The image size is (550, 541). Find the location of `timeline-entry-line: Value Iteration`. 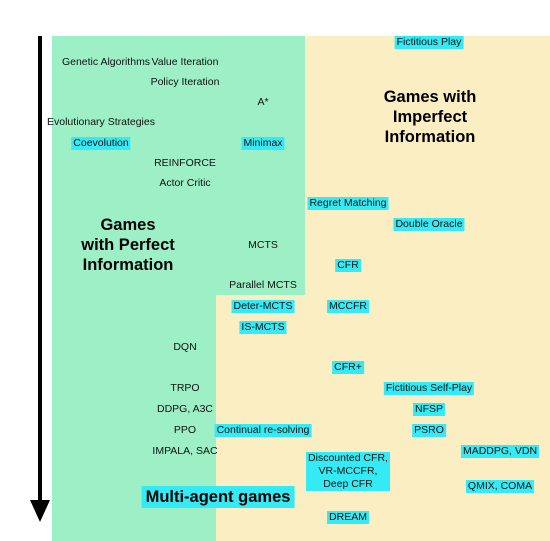

timeline-entry-line: Value Iteration is located at coordinates (185, 62).